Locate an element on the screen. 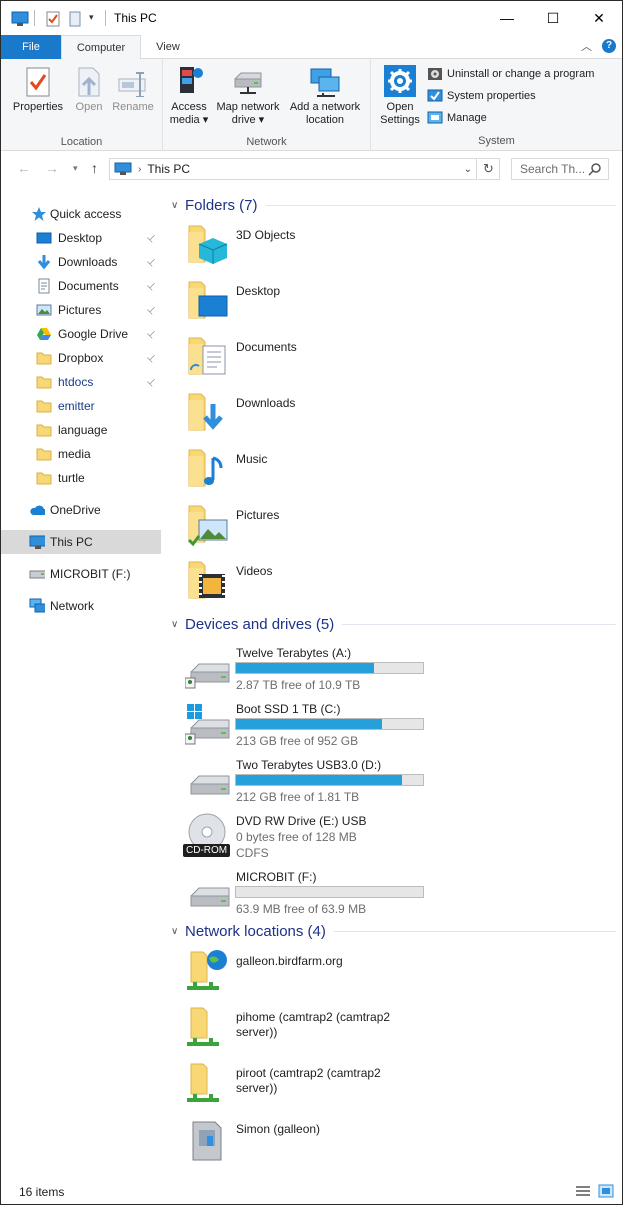 This screenshot has height=1205, width=623. onedrive-cloud-icon is located at coordinates (37, 510).